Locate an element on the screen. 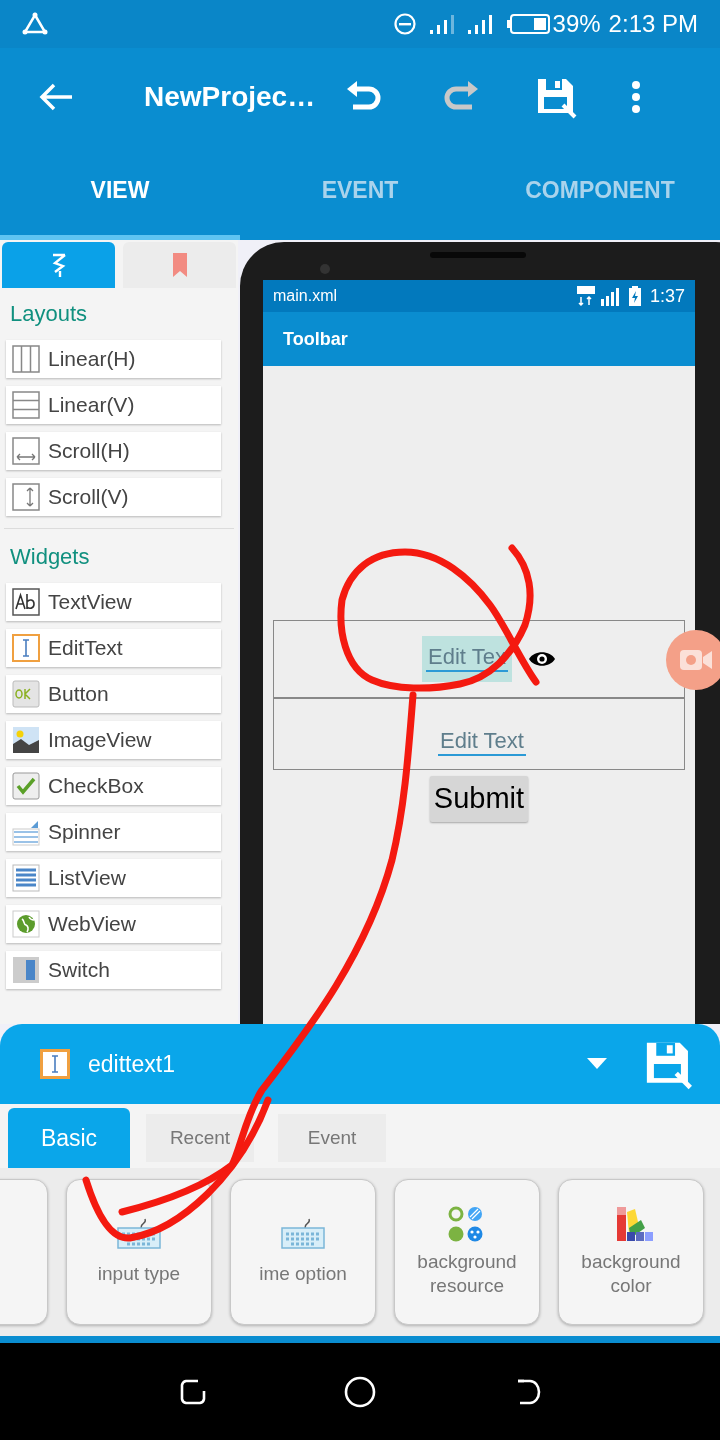 This screenshot has width=720, height=1440. more-icon is located at coordinates (636, 96).